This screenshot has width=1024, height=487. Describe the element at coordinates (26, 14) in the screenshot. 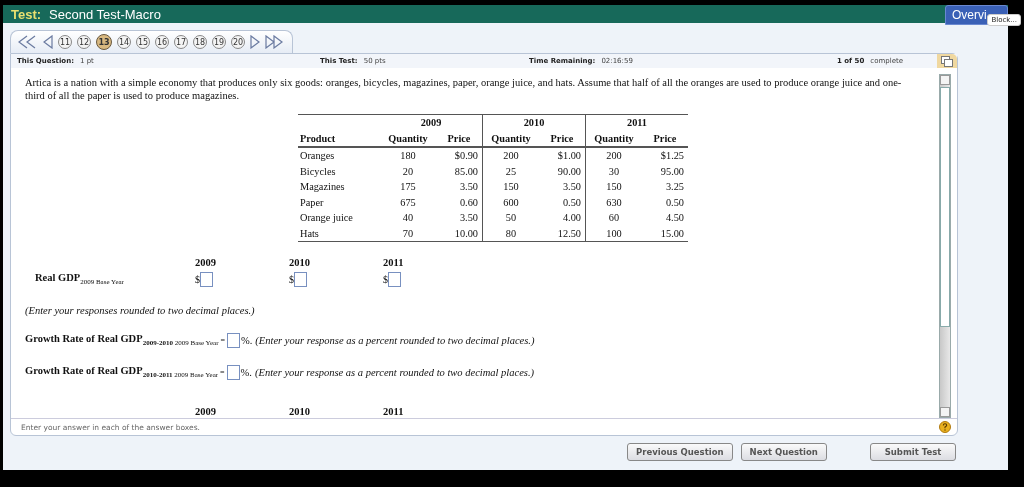

I see `test-label: Test:` at that location.